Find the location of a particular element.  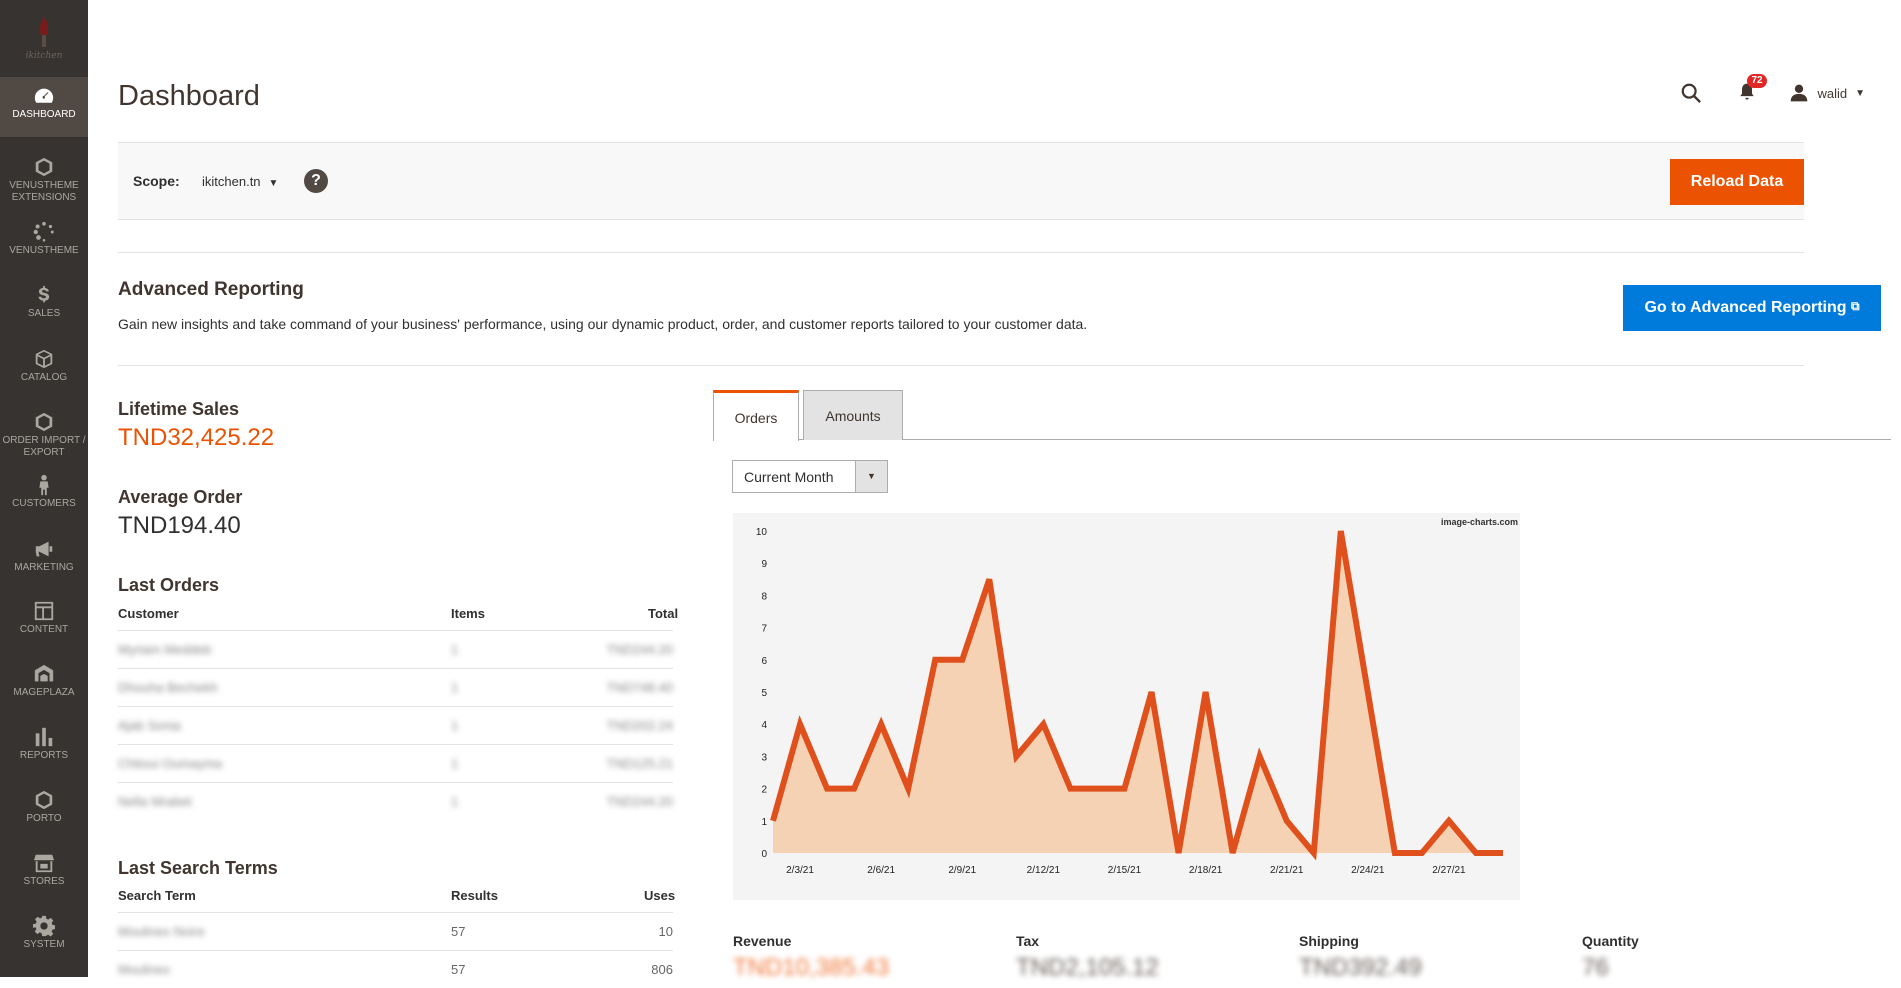

sidebar-item-label: MARKETING is located at coordinates (43, 568).